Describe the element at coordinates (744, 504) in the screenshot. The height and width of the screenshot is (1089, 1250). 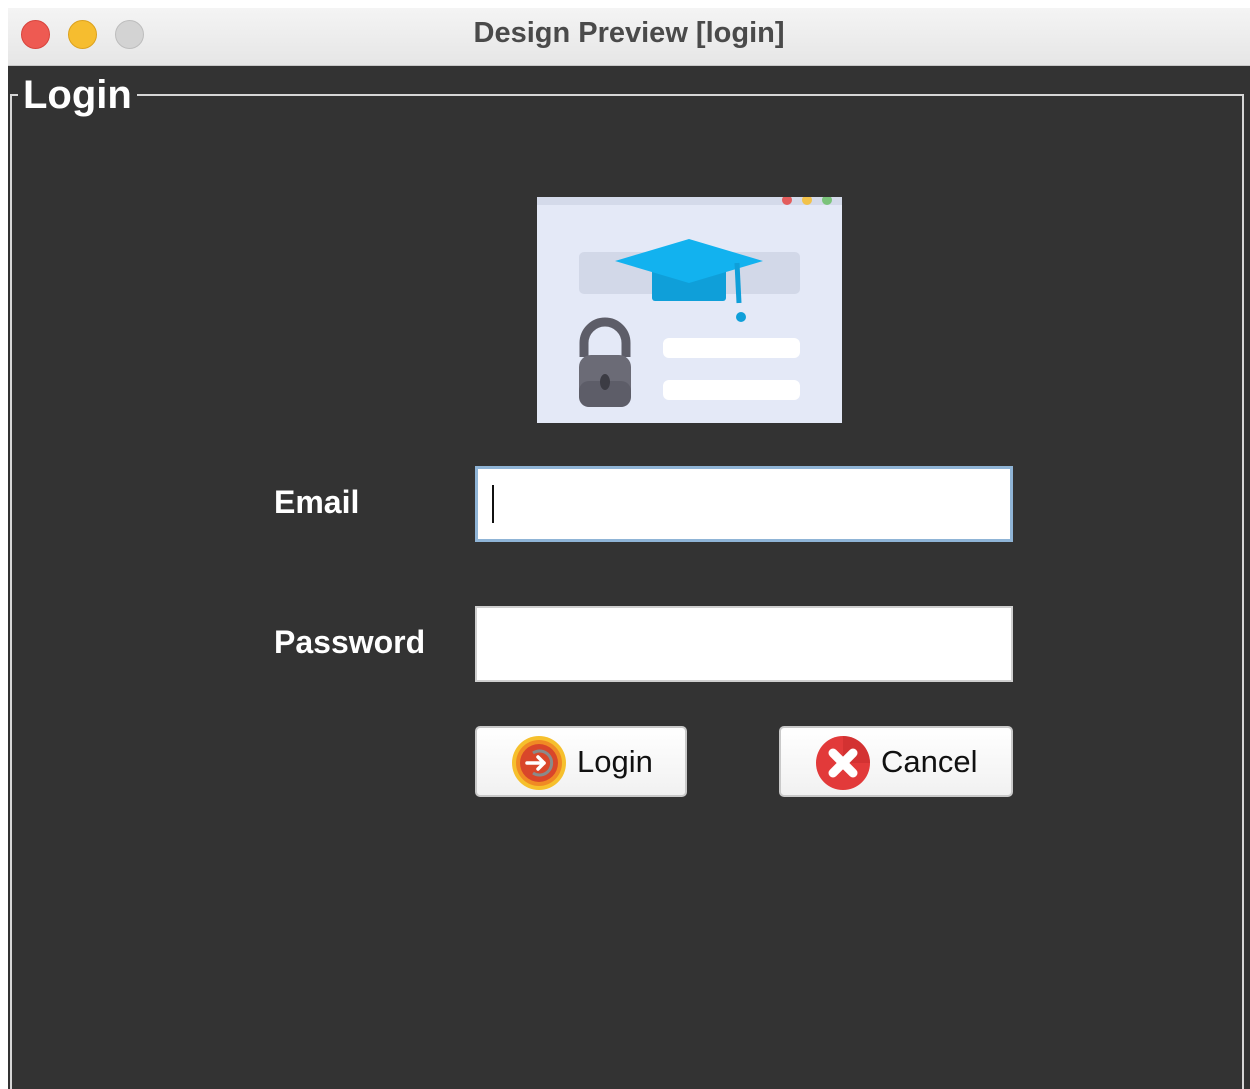
I see `email-field` at that location.